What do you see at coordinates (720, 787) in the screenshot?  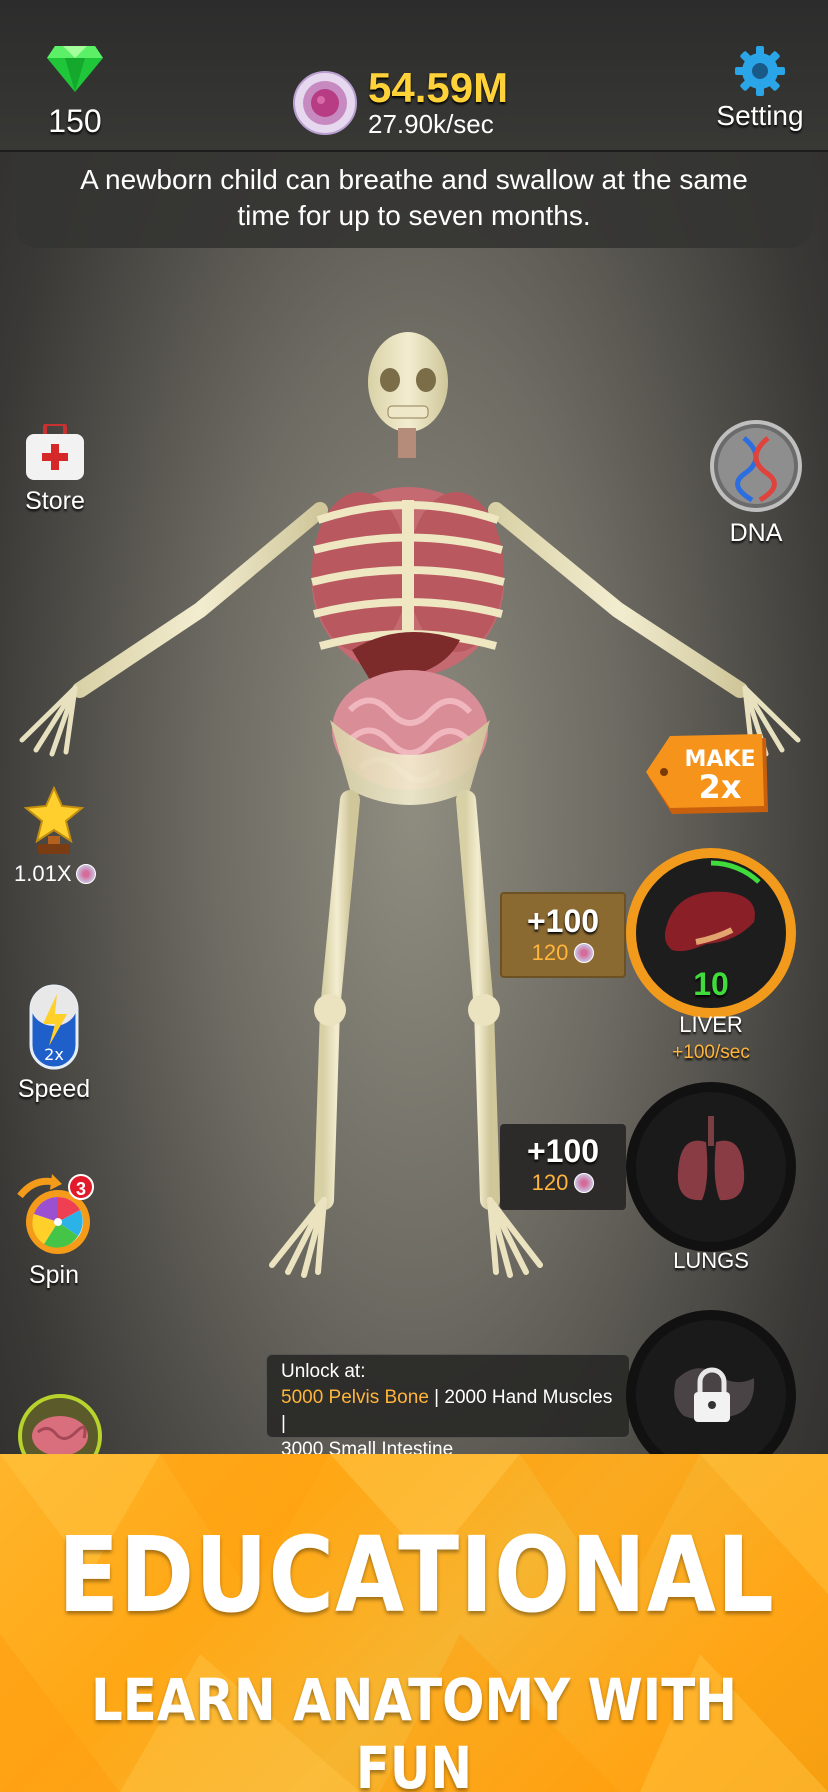 I see `make-value: 2x` at bounding box center [720, 787].